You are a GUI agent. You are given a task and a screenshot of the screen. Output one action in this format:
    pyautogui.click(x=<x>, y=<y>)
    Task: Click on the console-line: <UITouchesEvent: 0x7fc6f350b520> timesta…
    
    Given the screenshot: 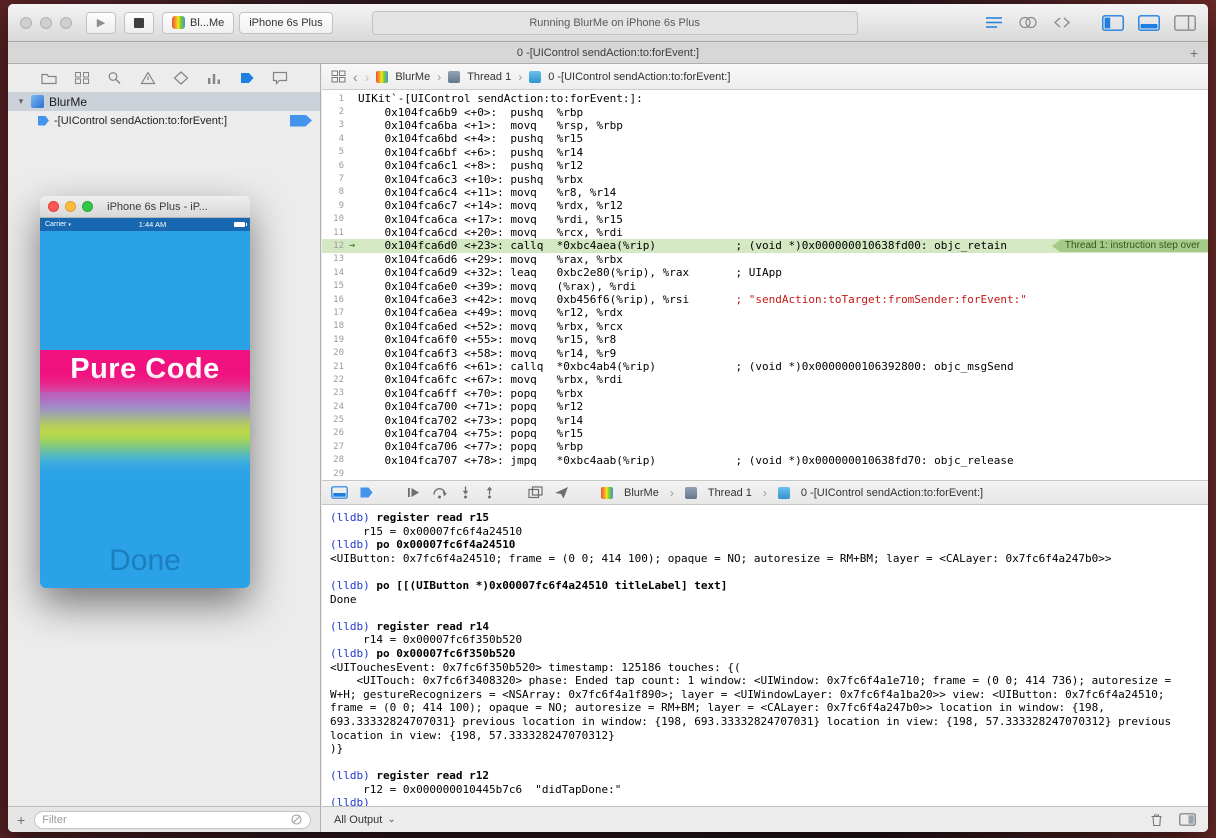 What is the action you would take?
    pyautogui.click(x=535, y=667)
    